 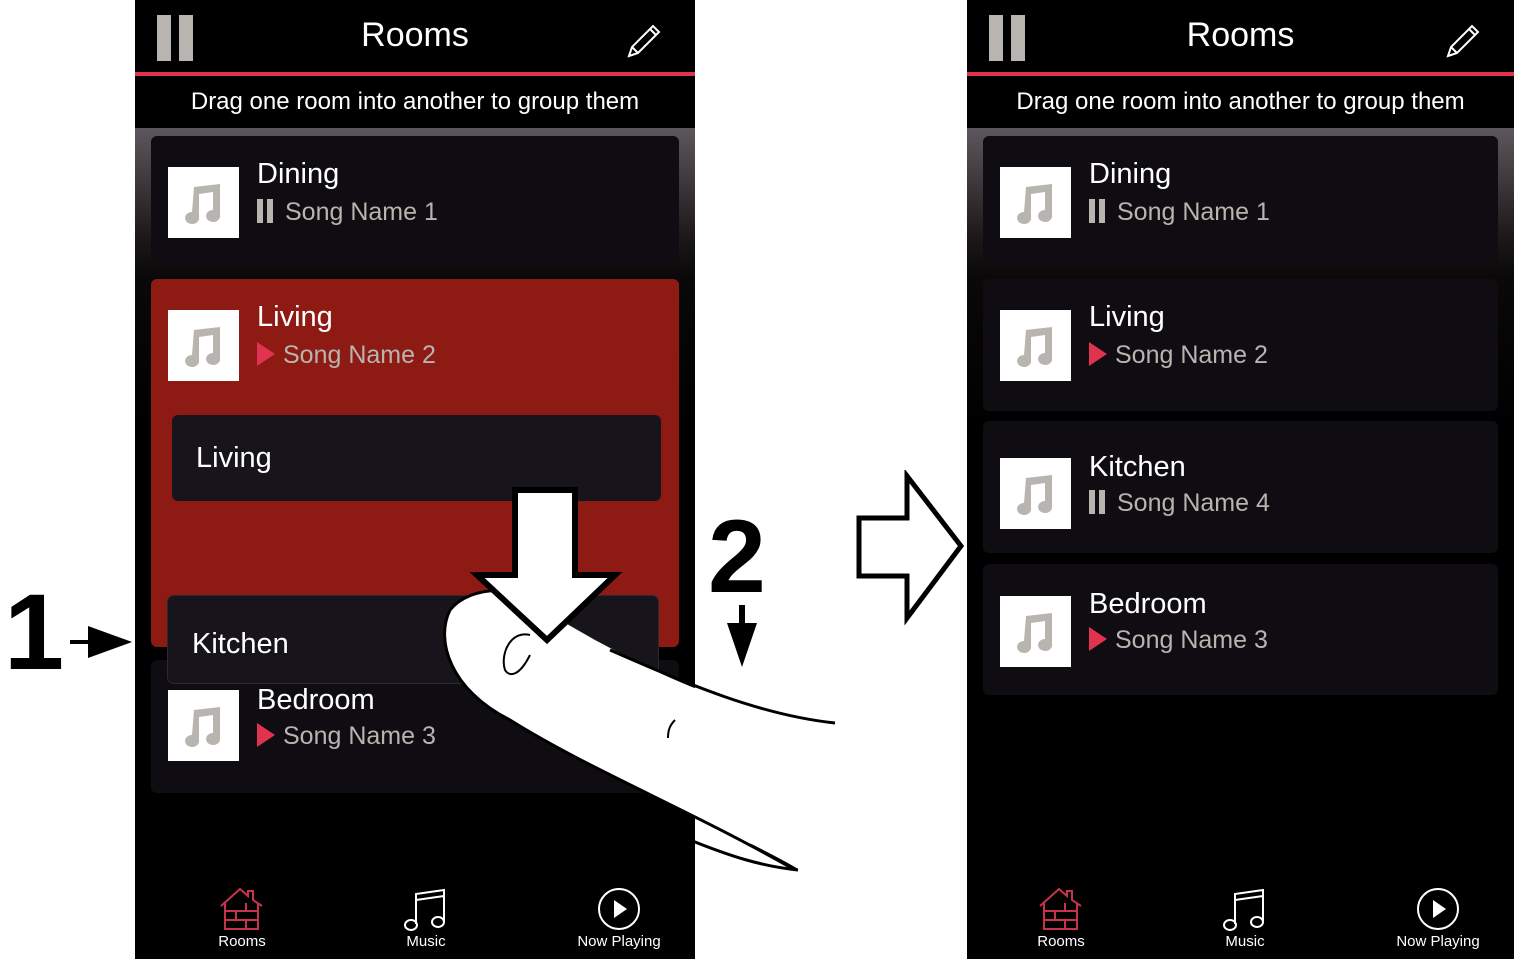 I want to click on nav-now-playing: Now Playing, so click(x=1438, y=907).